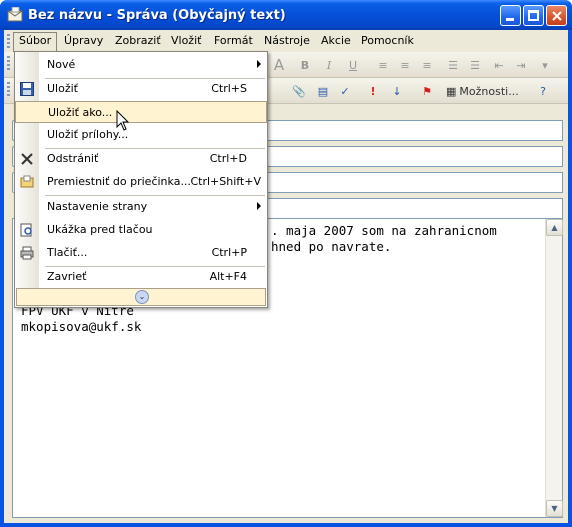 This screenshot has width=572, height=527. I want to click on menu-item-move-to-folder: Premiestniť do priečinka... Ctrl+Shift+V, so click(141, 182).